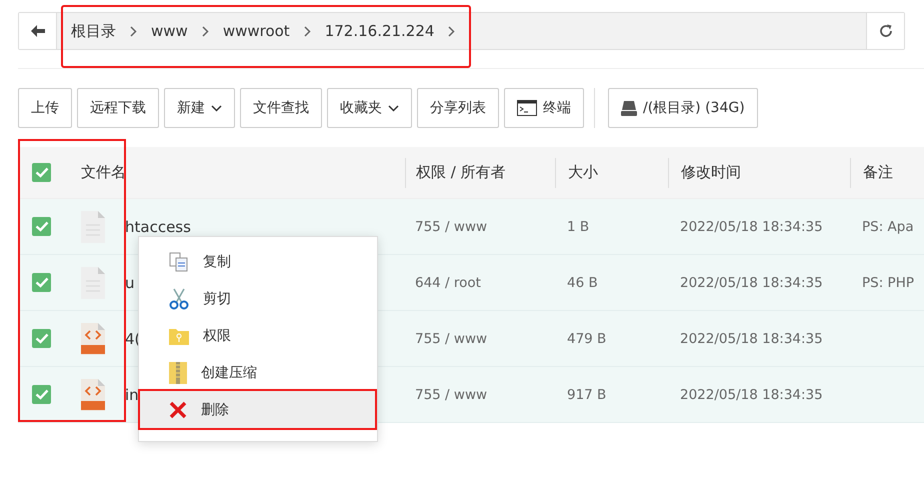 This screenshot has width=924, height=478. What do you see at coordinates (369, 108) in the screenshot?
I see `toolbar-button: 收藏夹` at bounding box center [369, 108].